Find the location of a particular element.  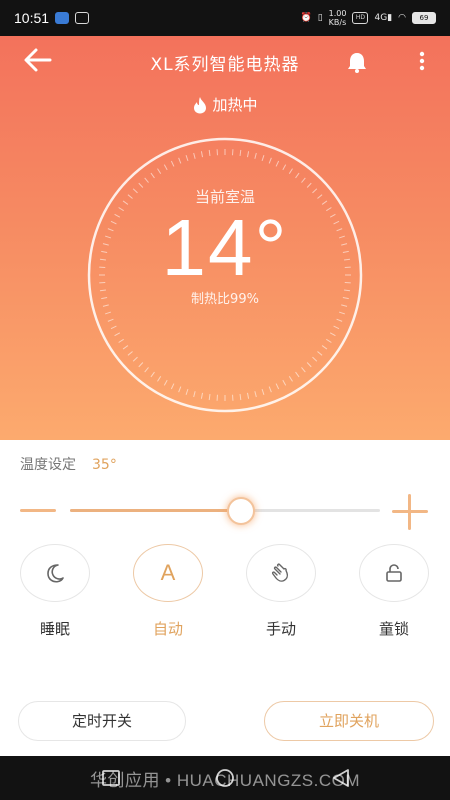

flame-icon is located at coordinates (200, 104).